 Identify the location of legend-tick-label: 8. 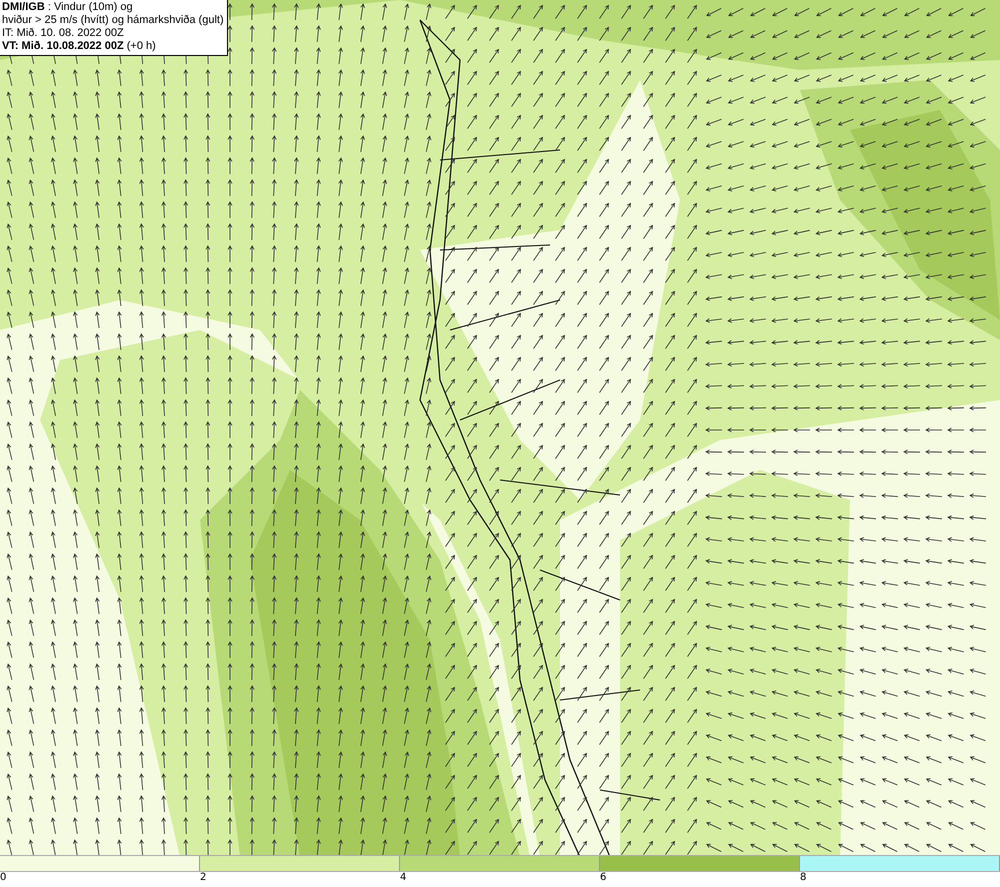
(803, 877).